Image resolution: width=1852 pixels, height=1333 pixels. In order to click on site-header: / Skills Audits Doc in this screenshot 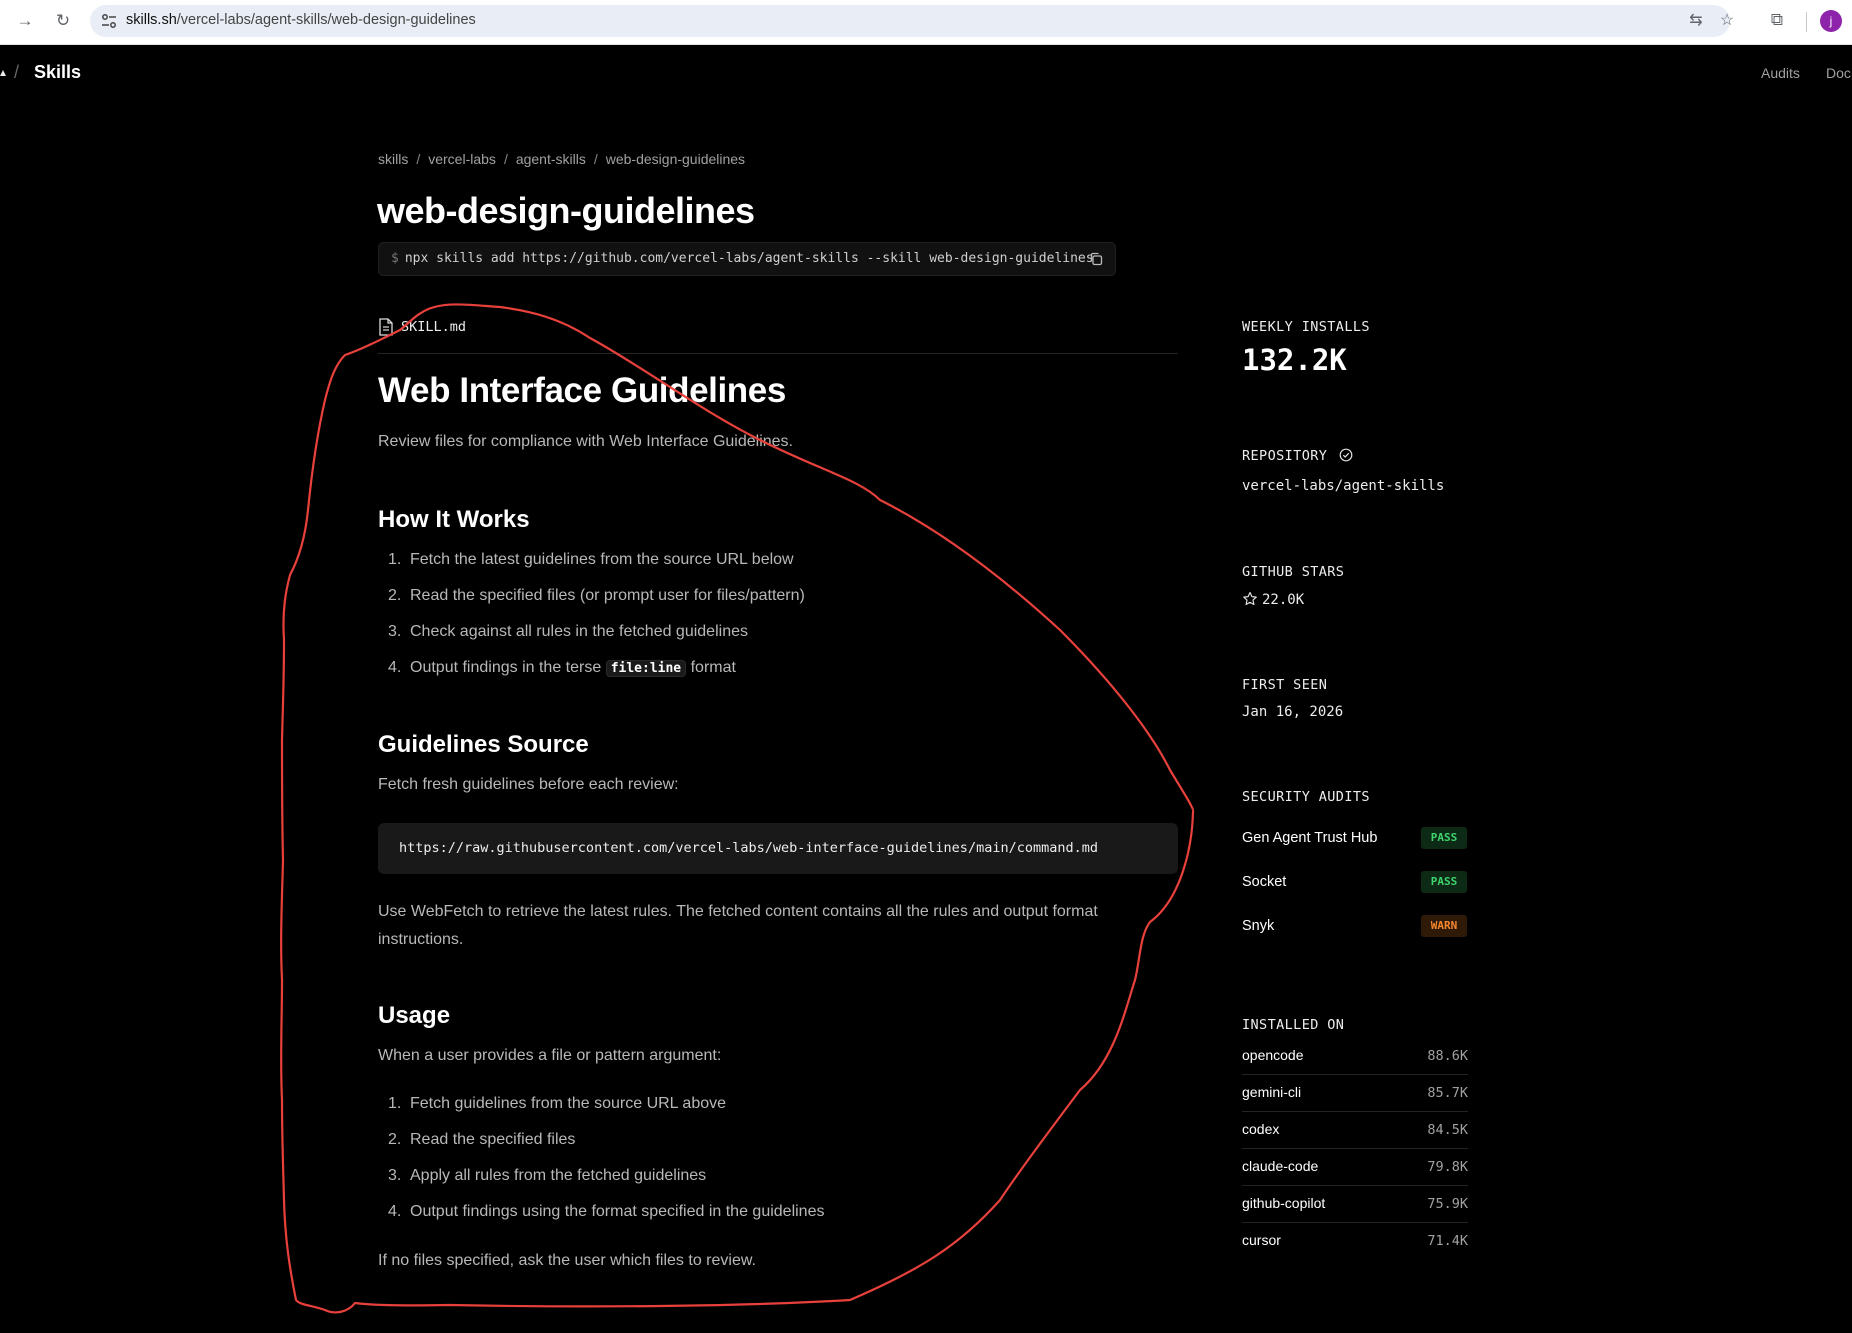, I will do `click(926, 72)`.